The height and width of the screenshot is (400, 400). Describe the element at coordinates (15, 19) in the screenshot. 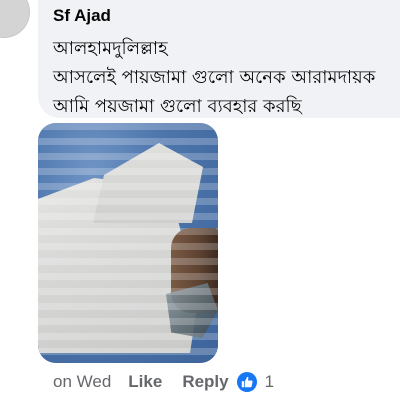

I see `avatar` at that location.